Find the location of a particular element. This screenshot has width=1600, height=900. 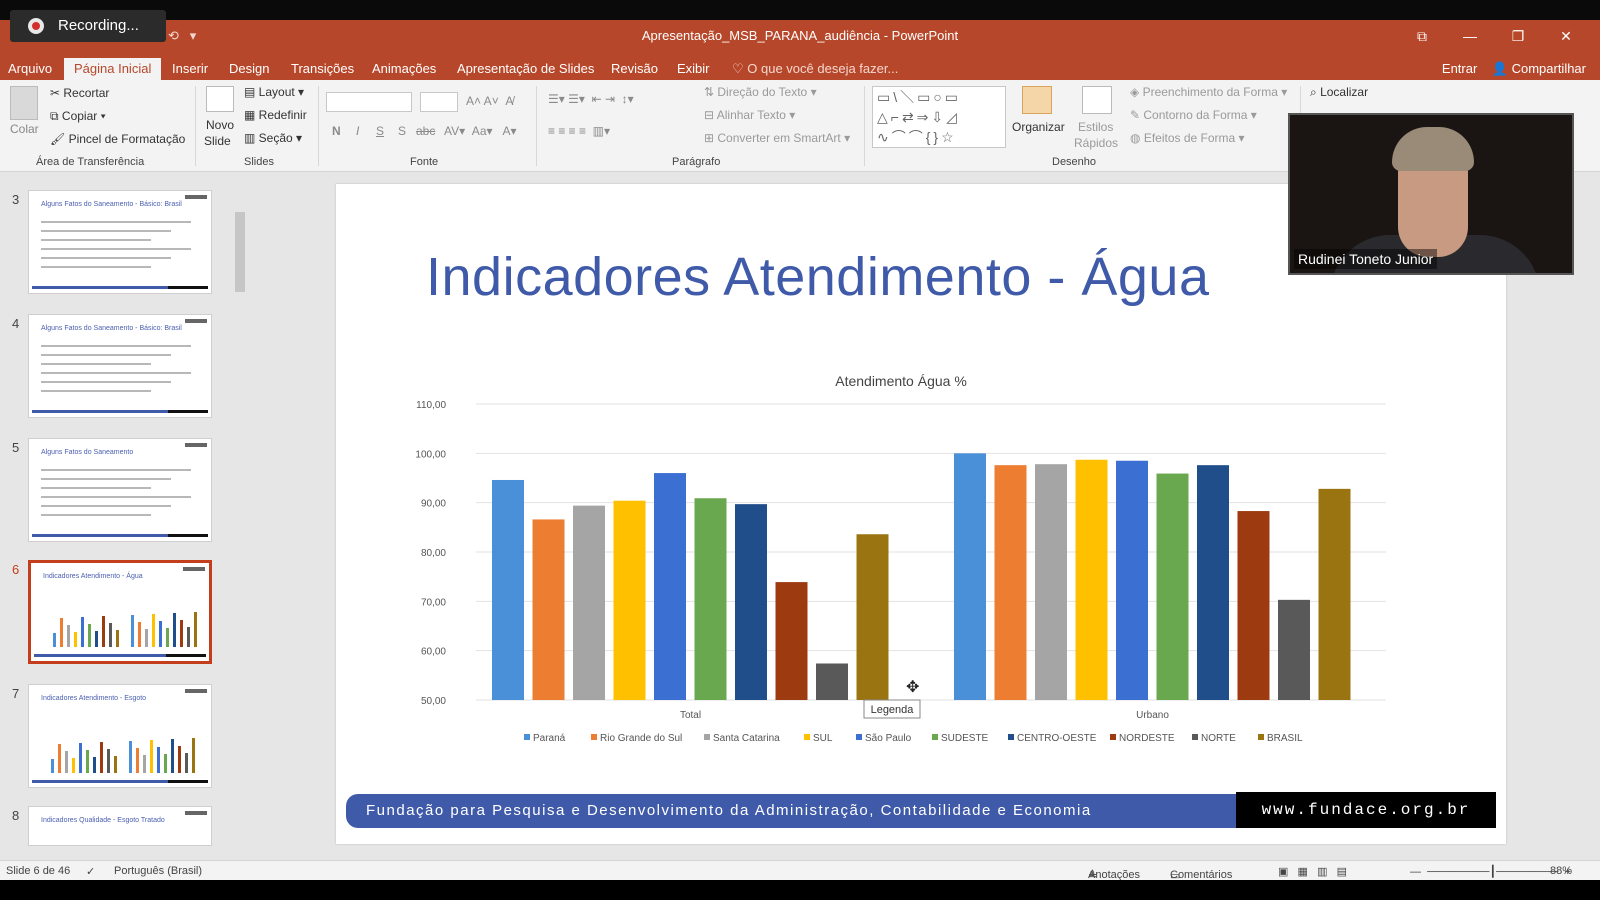

arrange-button: Organizar is located at coordinates (1038, 127).